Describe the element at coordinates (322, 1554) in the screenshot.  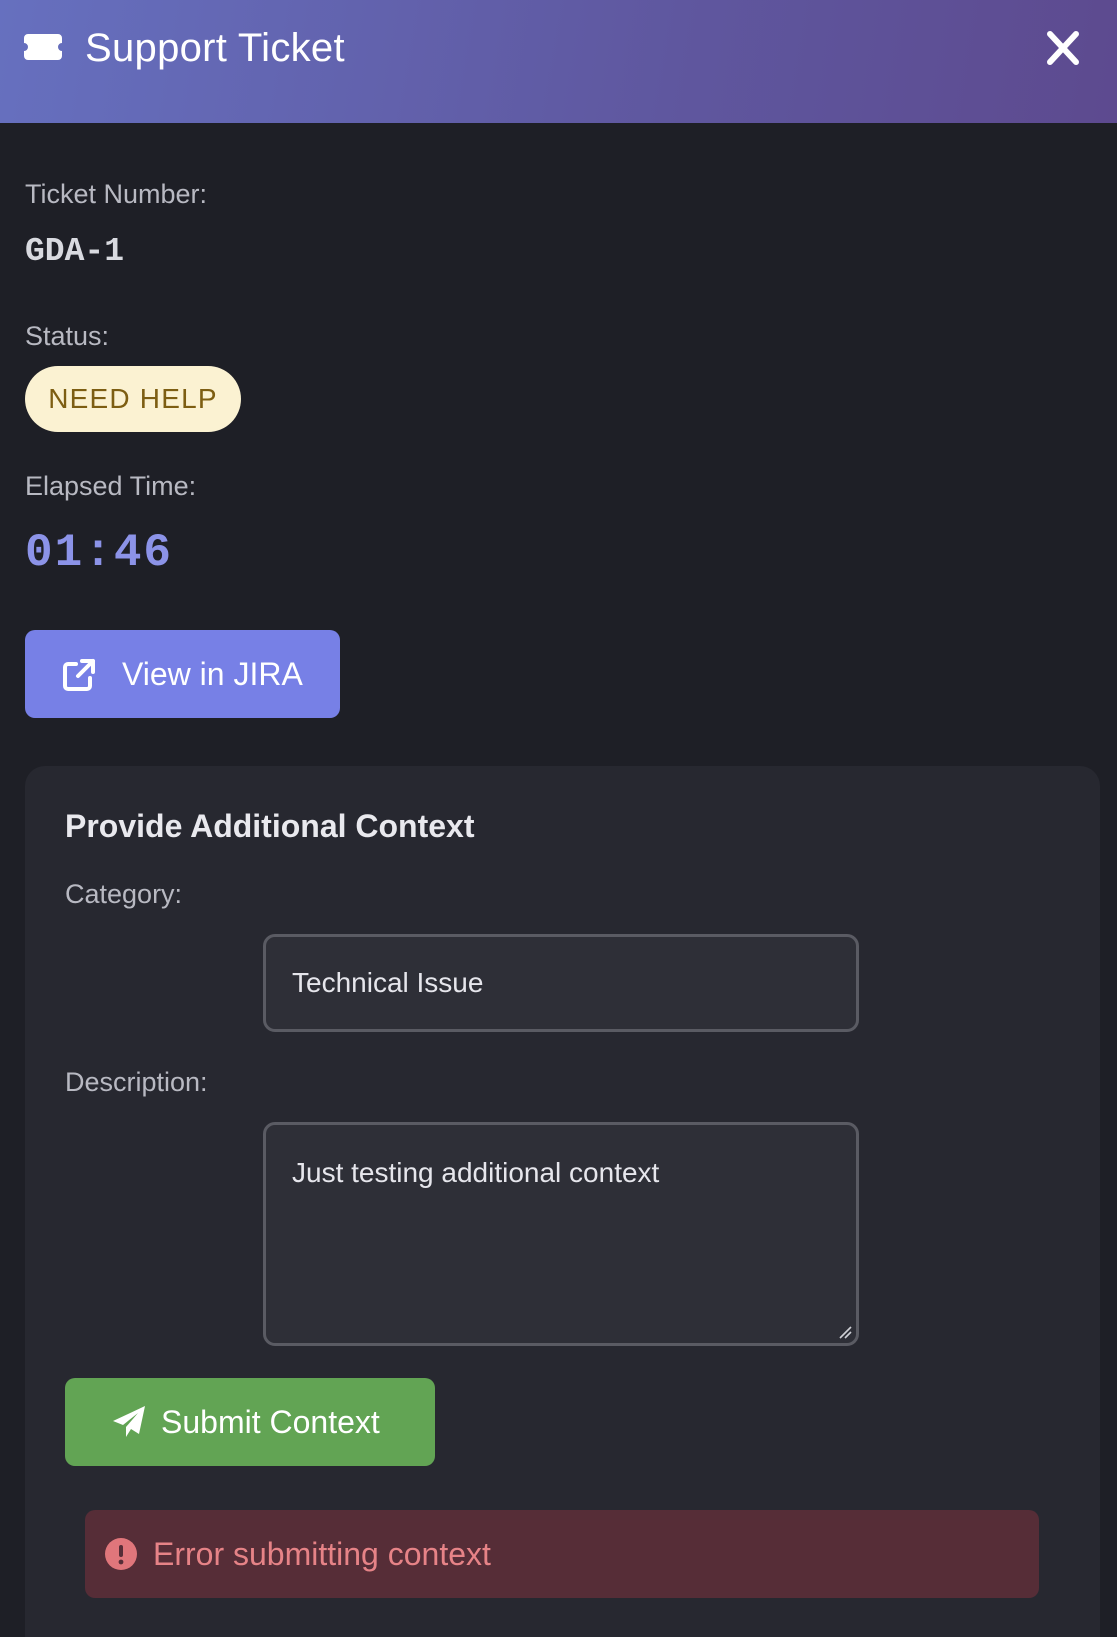
I see `error-text: Error submitting context` at that location.